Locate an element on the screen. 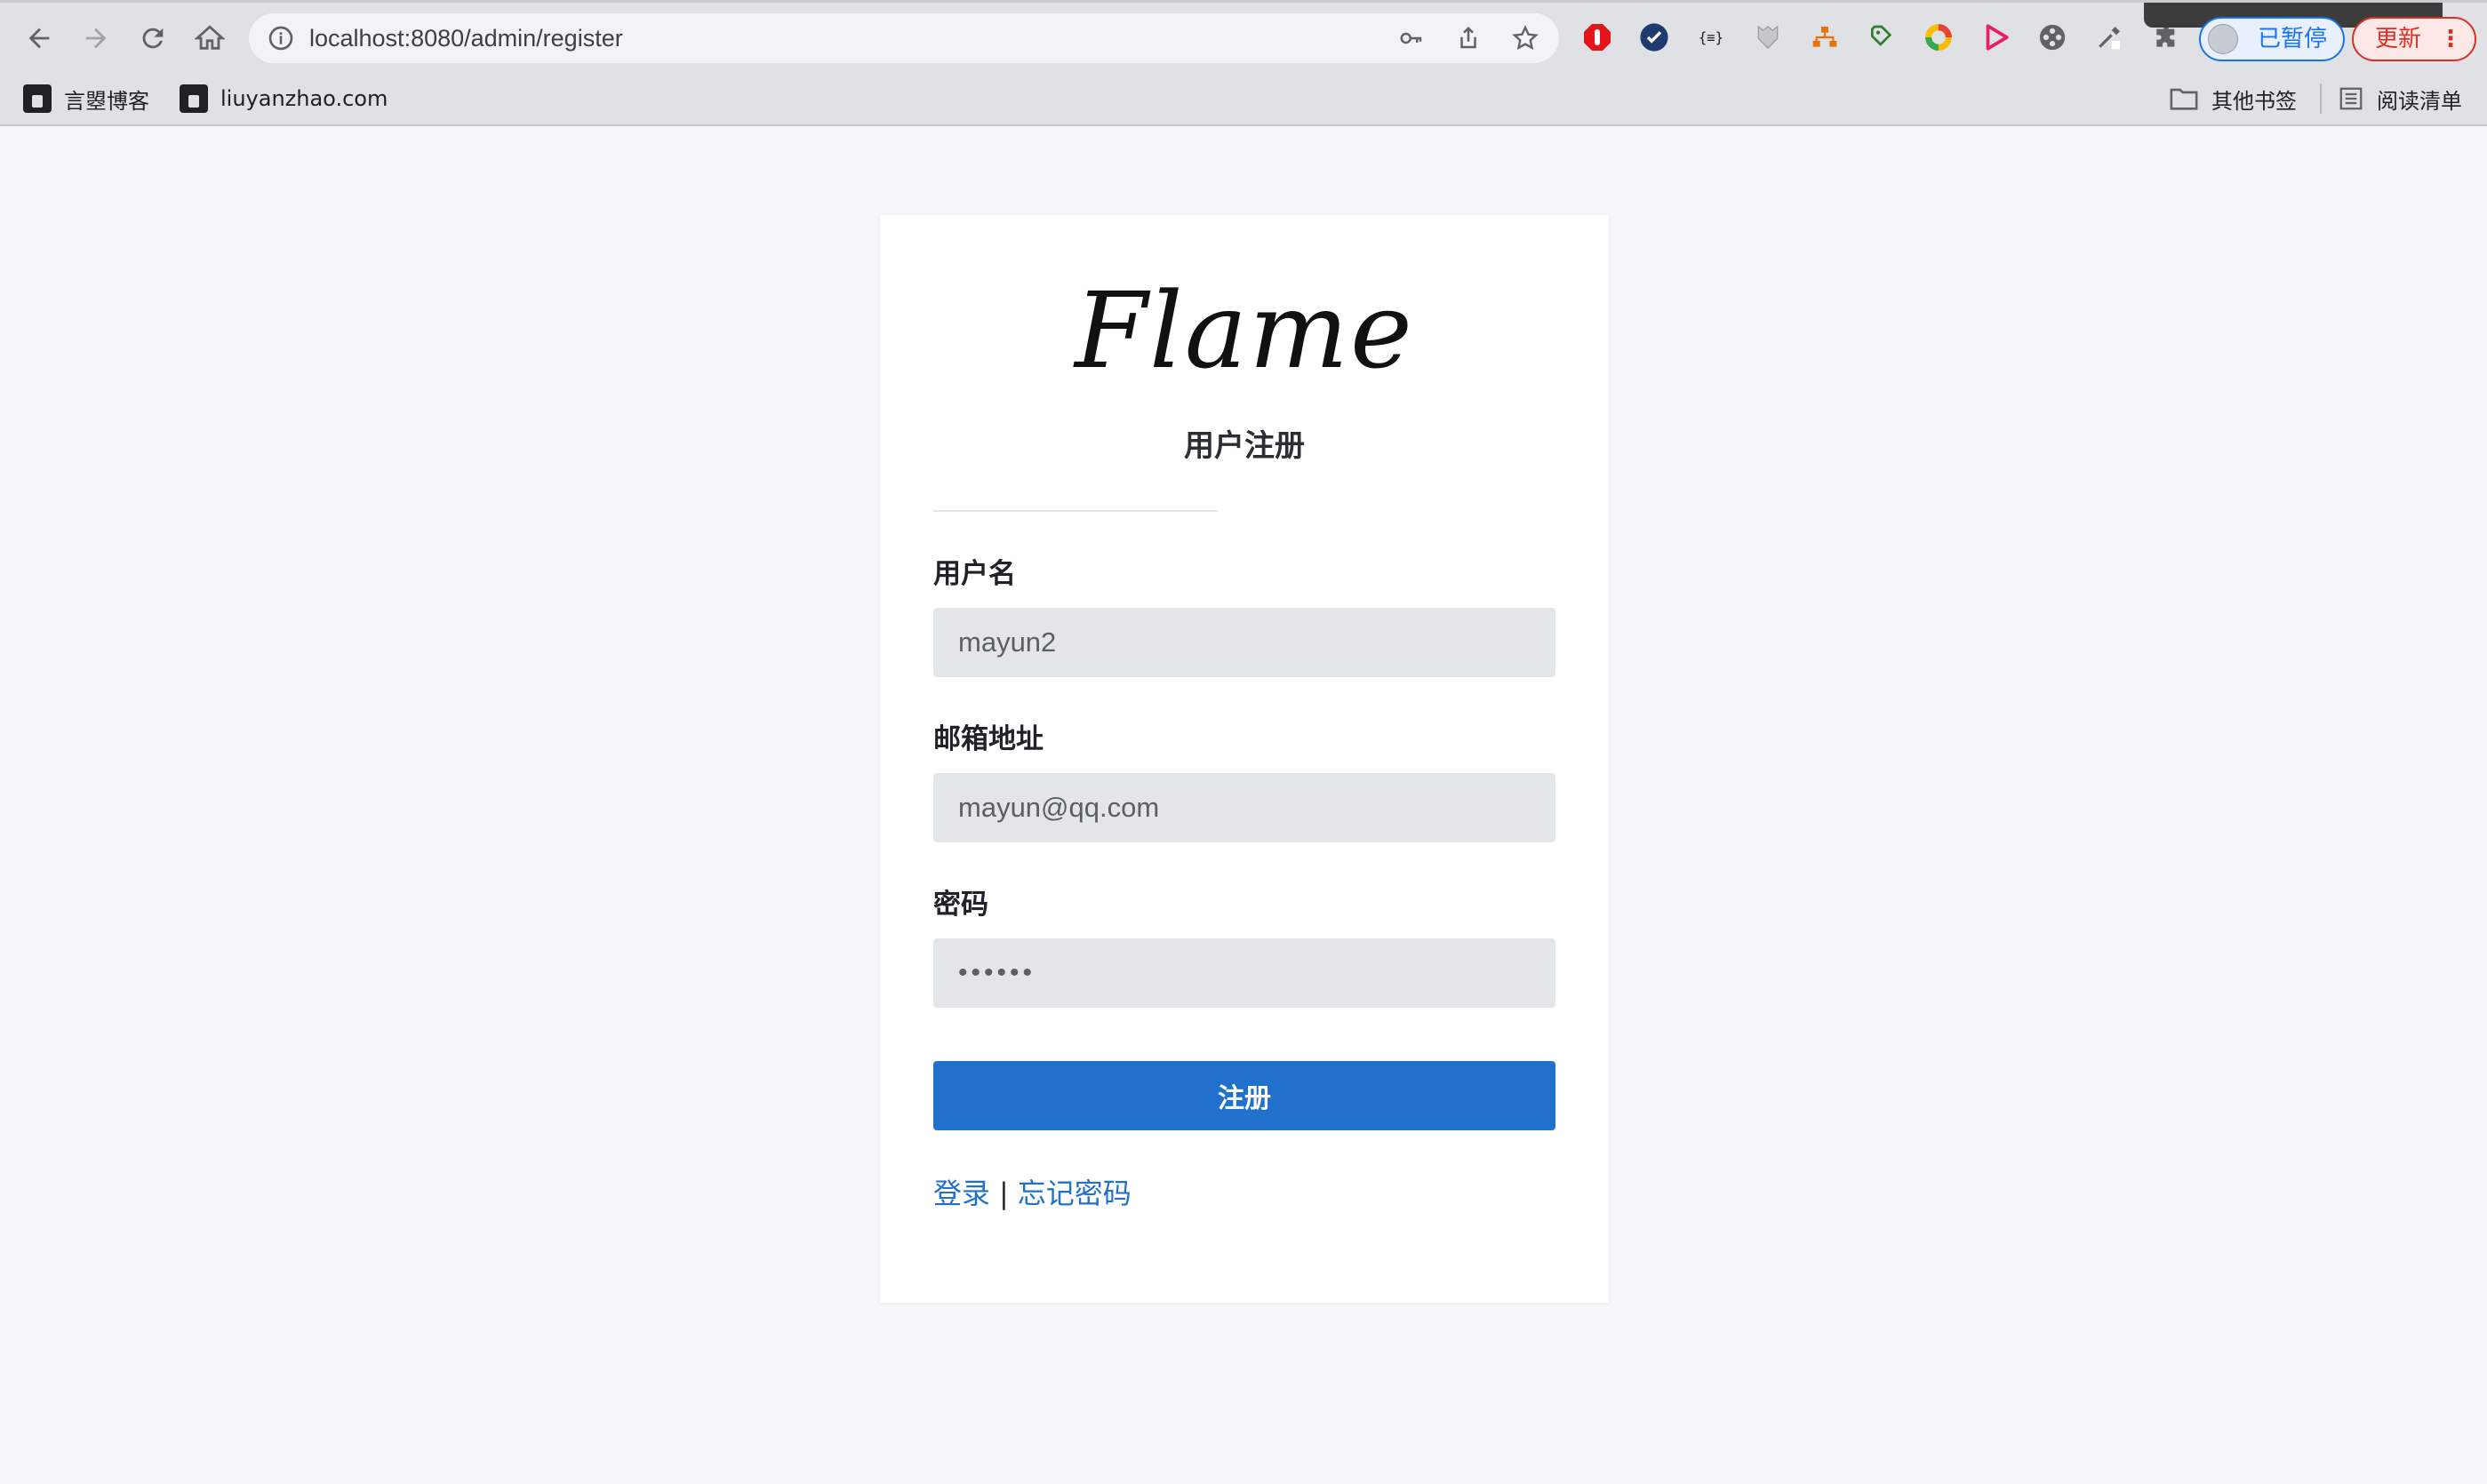 Image resolution: width=2487 pixels, height=1484 pixels. bookmark-label: 言曌博客 is located at coordinates (106, 101).